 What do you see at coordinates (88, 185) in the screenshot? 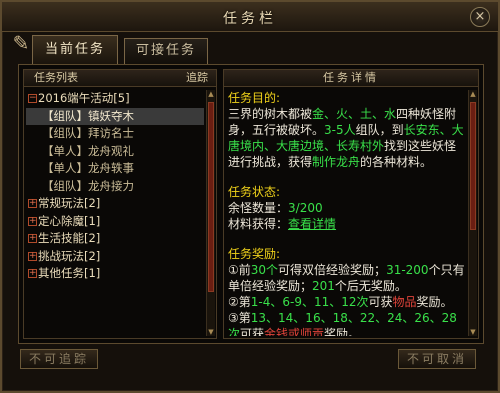
I see `quest-label: 【组队】龙舟接力` at bounding box center [88, 185].